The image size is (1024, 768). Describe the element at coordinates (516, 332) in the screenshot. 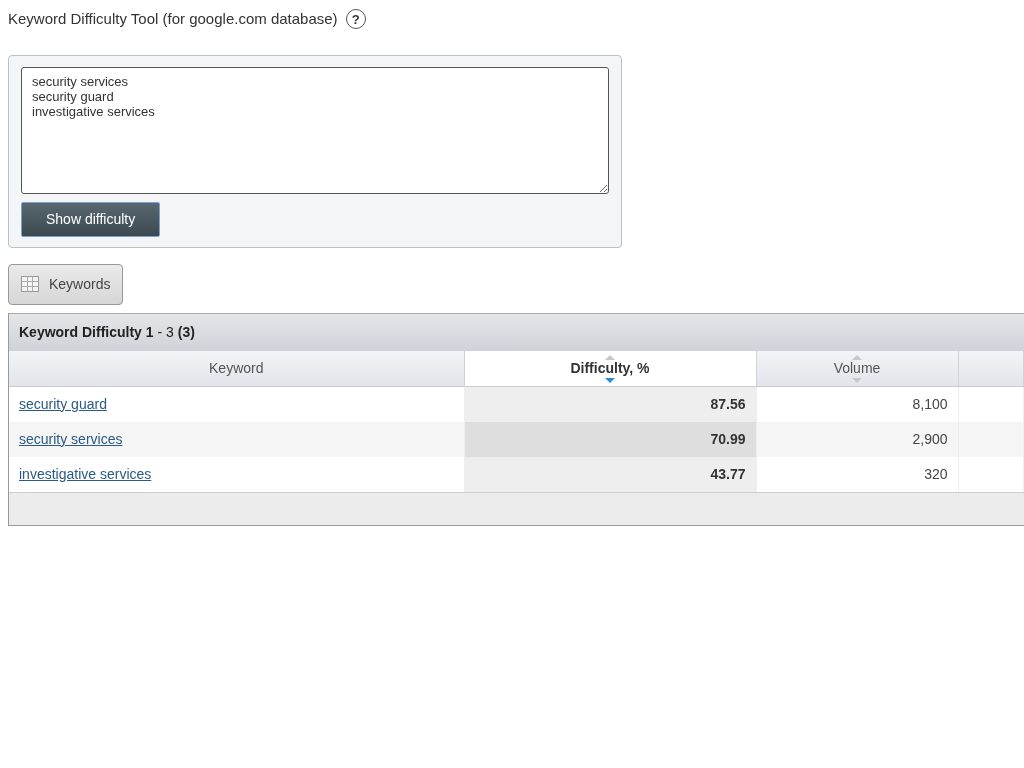

I see `table-title: Keyword Difficulty 1 - 3 (3)` at that location.